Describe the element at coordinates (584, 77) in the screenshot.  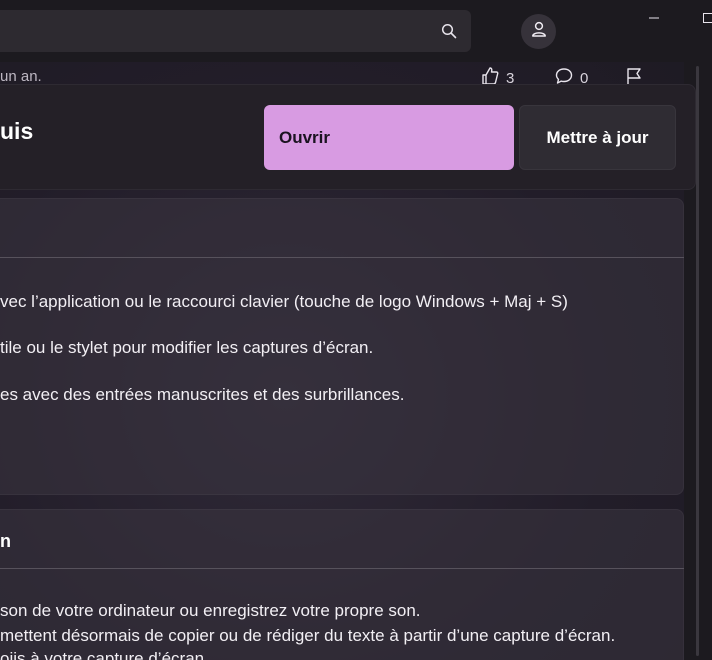
I see `comment-count: 0` at that location.